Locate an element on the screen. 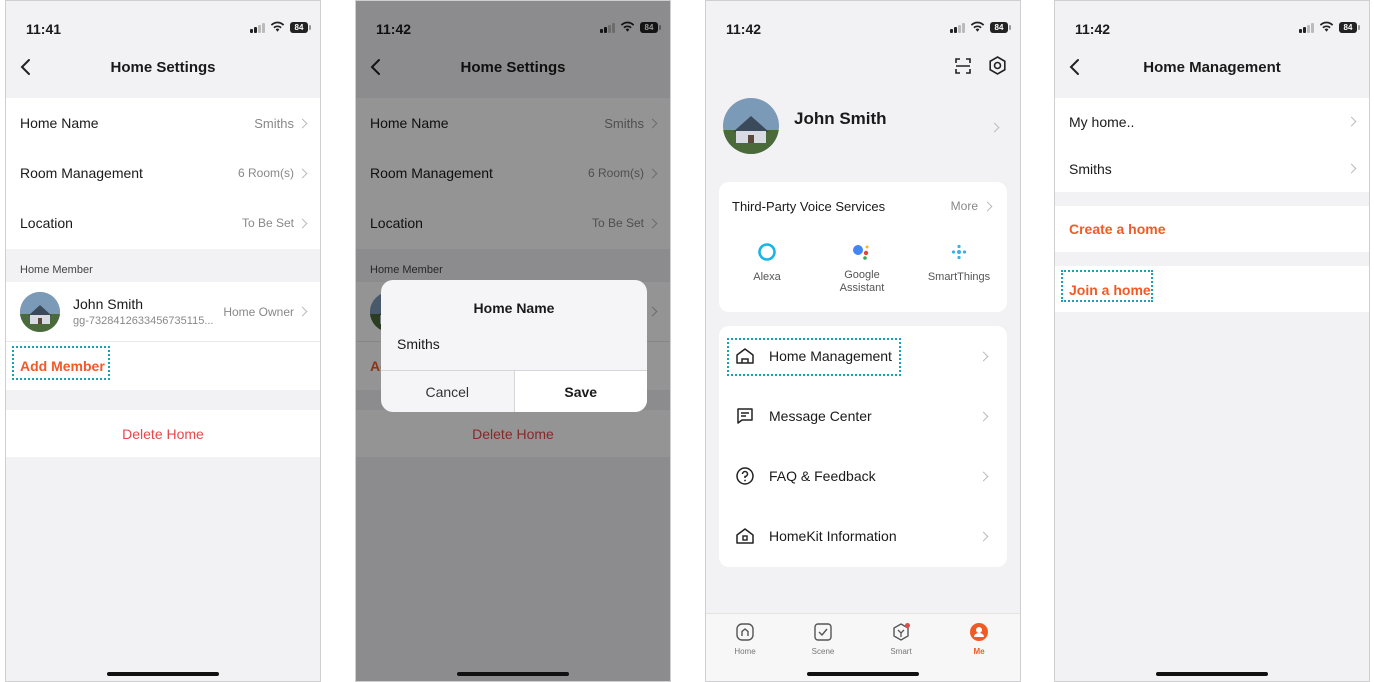  row-value: Smiths is located at coordinates (274, 123).